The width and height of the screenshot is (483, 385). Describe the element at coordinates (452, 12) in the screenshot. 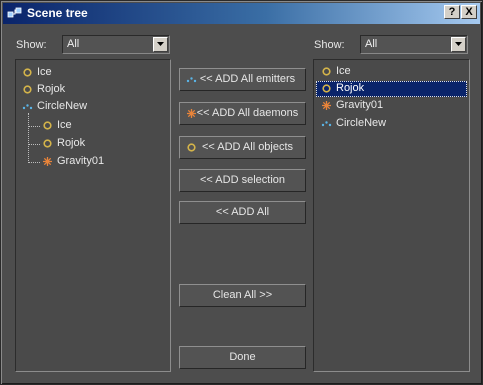

I see `help-button: ?` at that location.